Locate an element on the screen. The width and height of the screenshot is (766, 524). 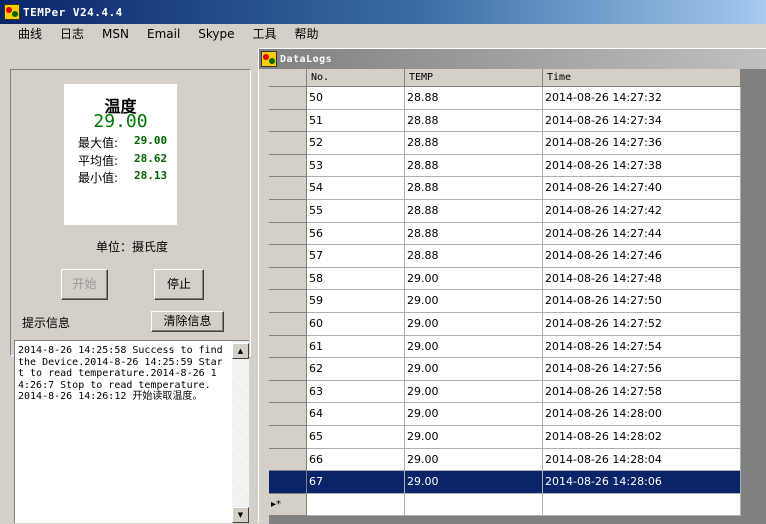
table-cell: 2014-08-26 14:28:04 is located at coordinates (642, 460).